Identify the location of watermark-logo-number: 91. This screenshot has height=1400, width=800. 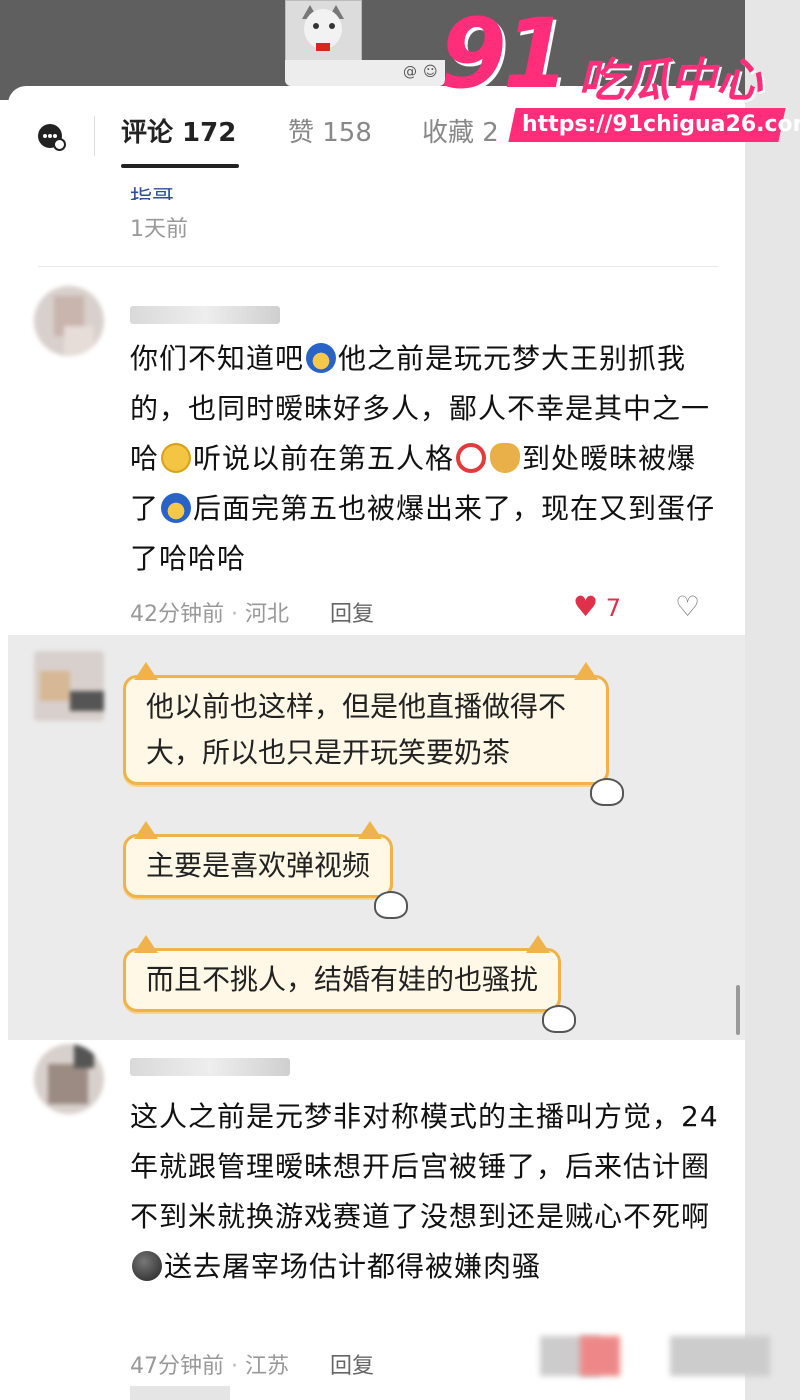
(505, 55).